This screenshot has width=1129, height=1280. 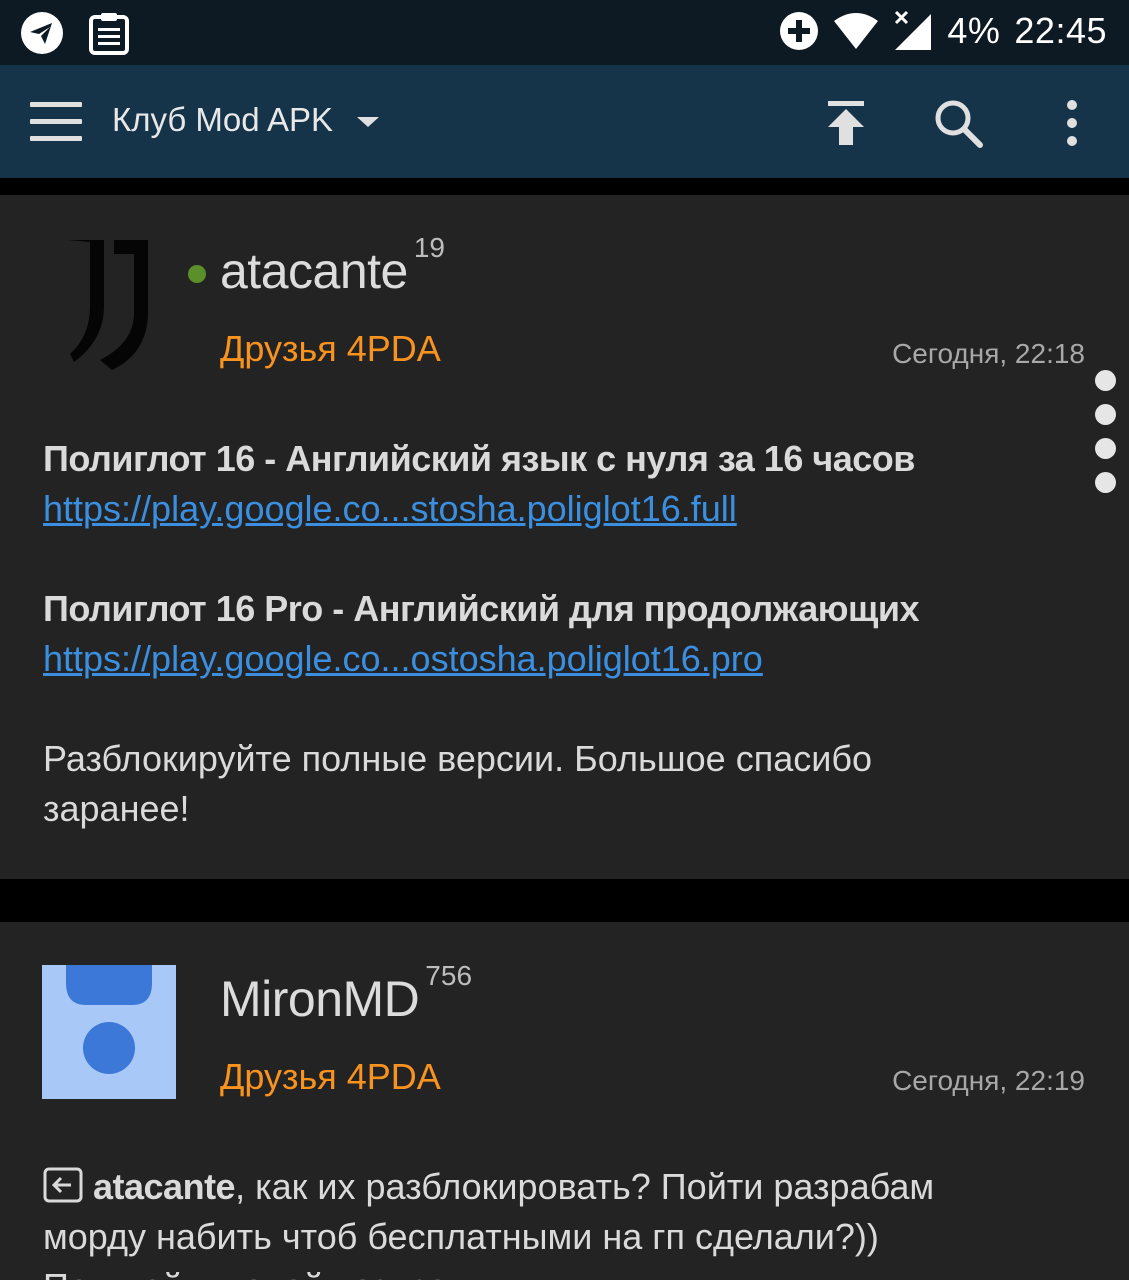 What do you see at coordinates (116, 808) in the screenshot?
I see `post-text-line: заранее!` at bounding box center [116, 808].